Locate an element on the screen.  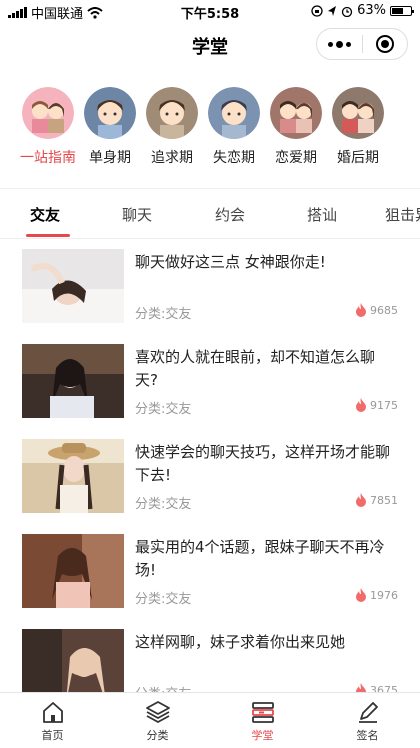
tabbar-home: 首页 is located at coordinates (52, 720).